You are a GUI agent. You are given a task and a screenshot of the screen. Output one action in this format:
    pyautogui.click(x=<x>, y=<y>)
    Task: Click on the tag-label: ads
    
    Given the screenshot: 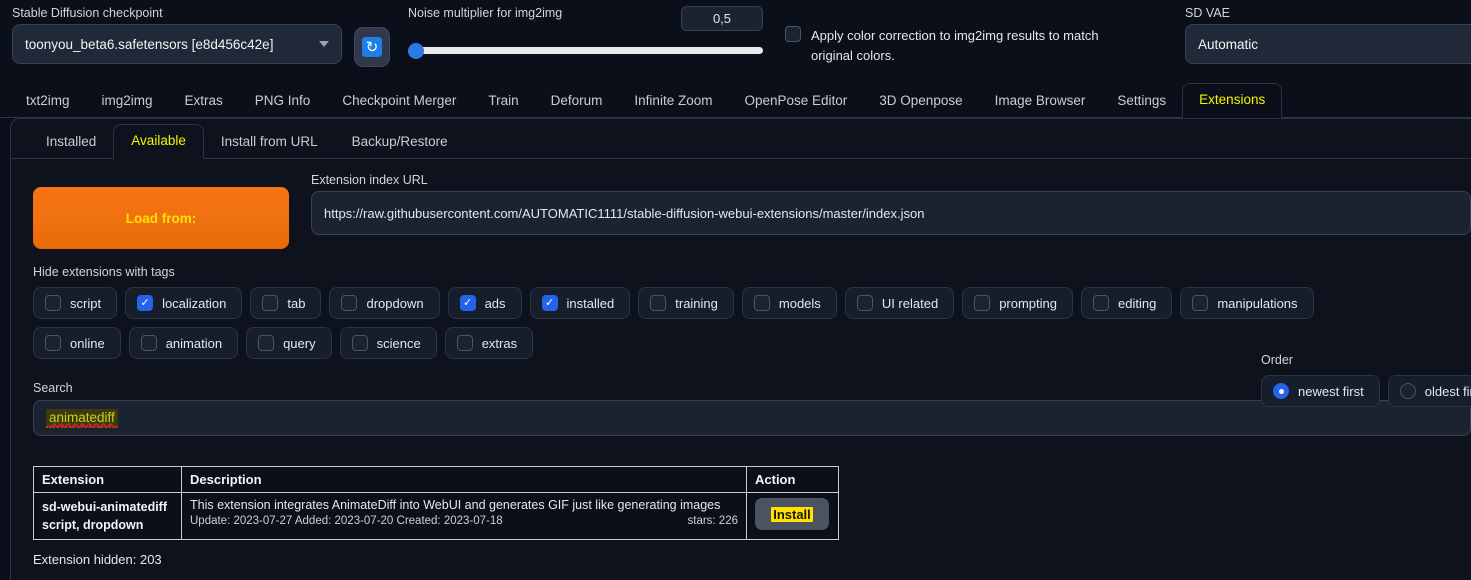 What is the action you would take?
    pyautogui.click(x=495, y=303)
    